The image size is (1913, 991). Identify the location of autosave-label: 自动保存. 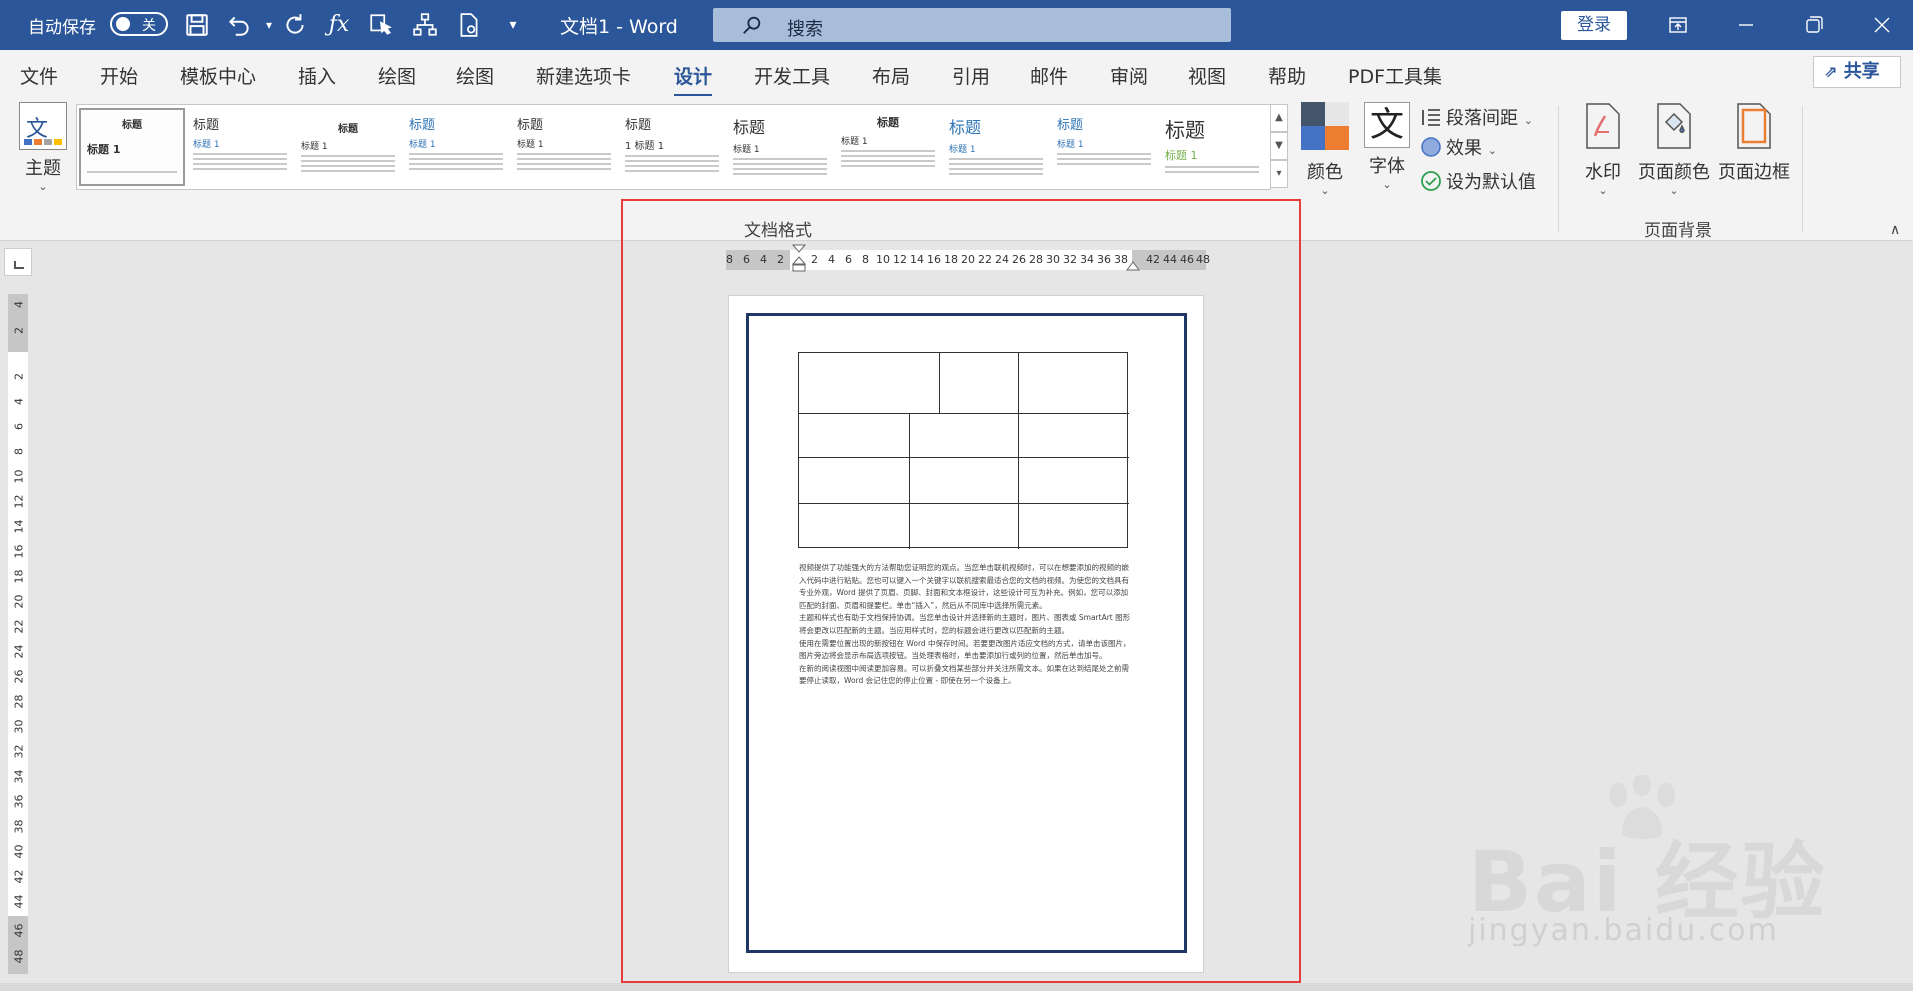
(62, 28).